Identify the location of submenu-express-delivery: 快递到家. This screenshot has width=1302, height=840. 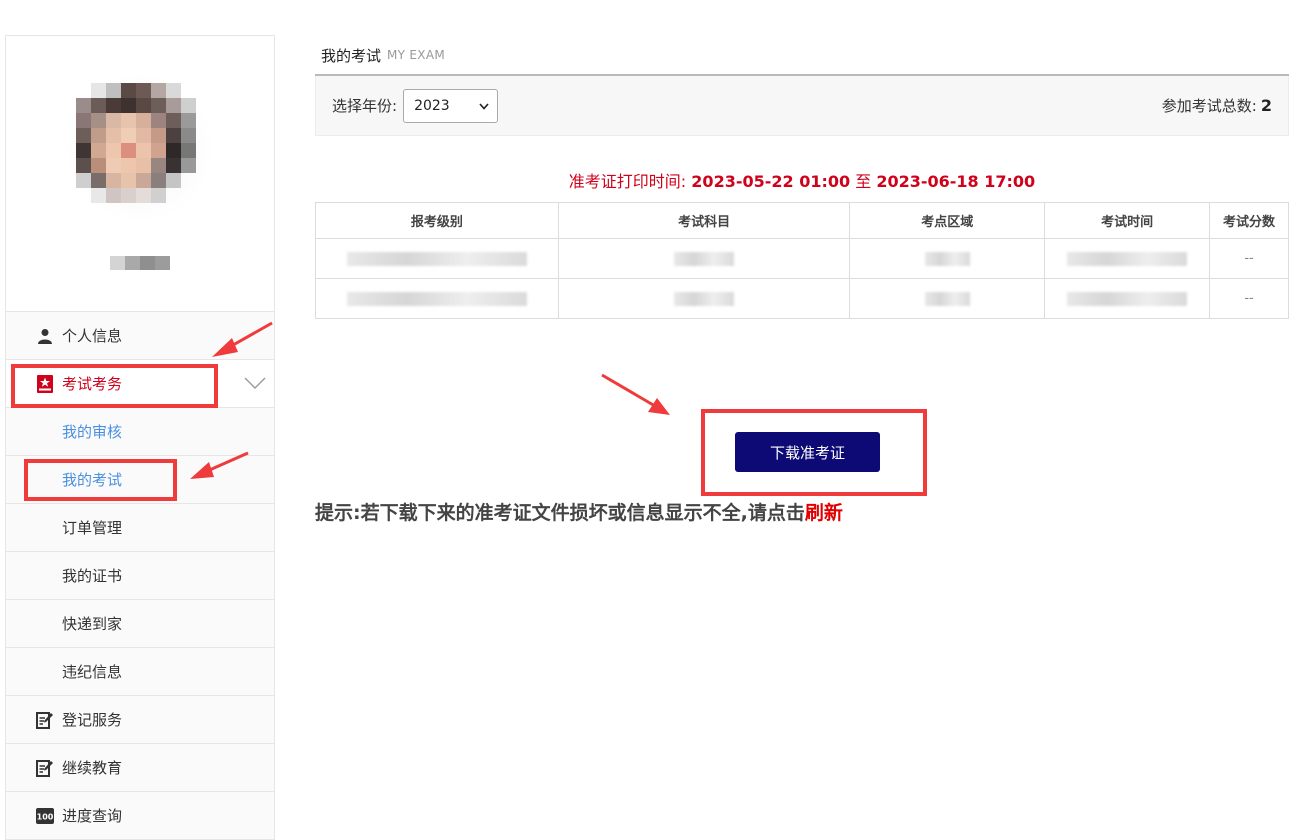
(140, 624).